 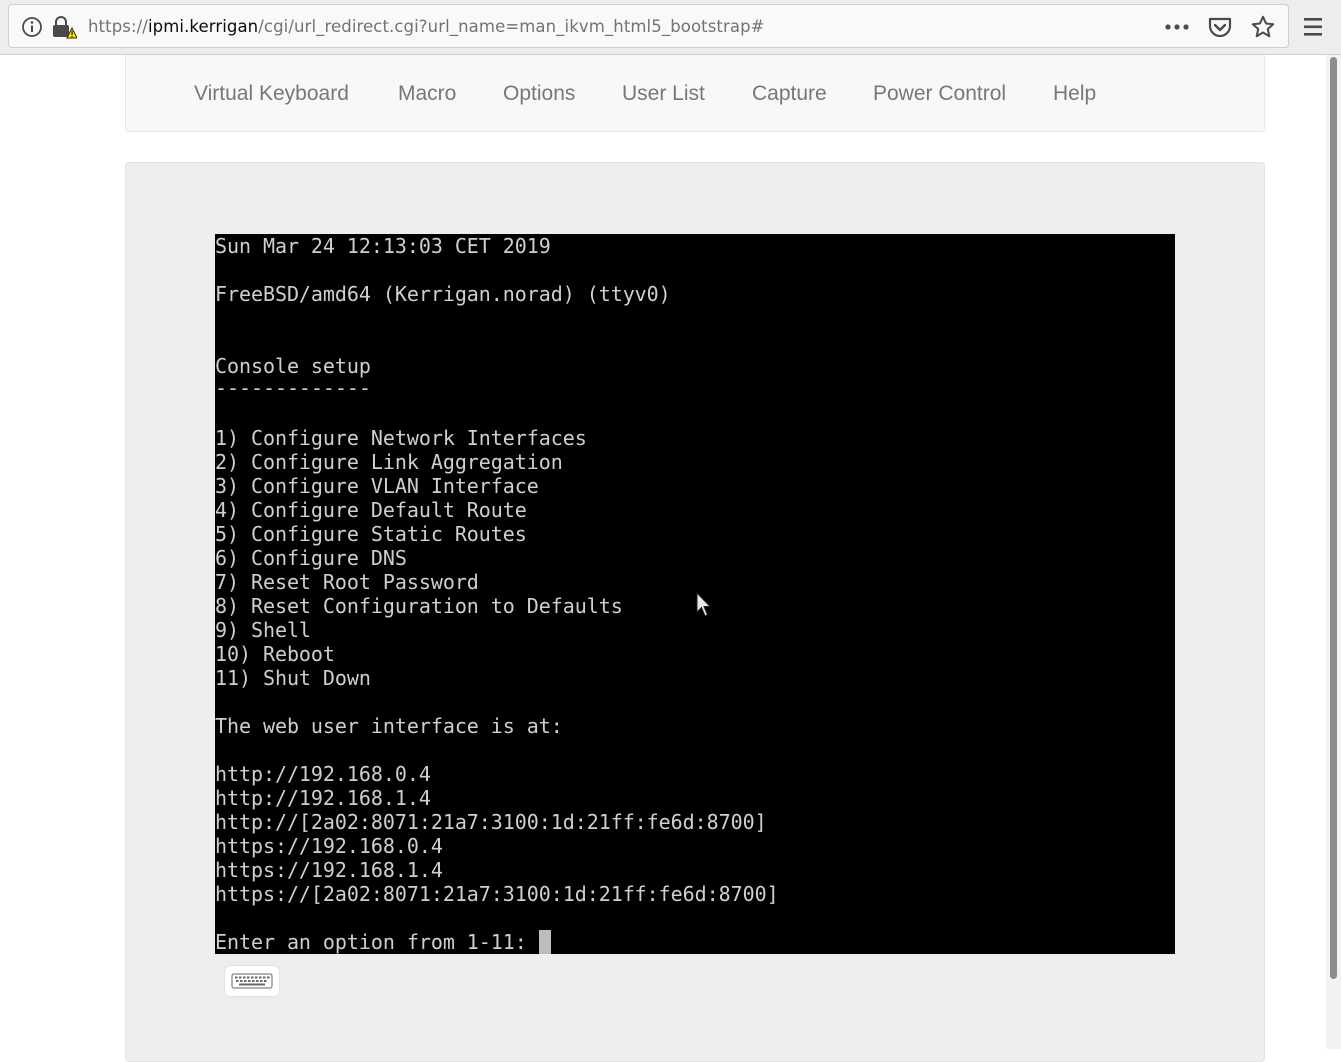 I want to click on url-host: ipmi.kerrigan, so click(x=203, y=26).